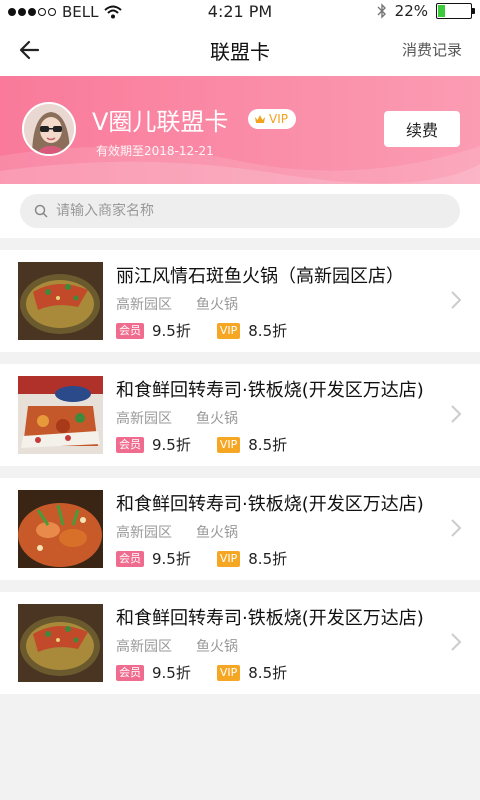 This screenshot has width=480, height=800. What do you see at coordinates (455, 11) in the screenshot?
I see `battery-icon` at bounding box center [455, 11].